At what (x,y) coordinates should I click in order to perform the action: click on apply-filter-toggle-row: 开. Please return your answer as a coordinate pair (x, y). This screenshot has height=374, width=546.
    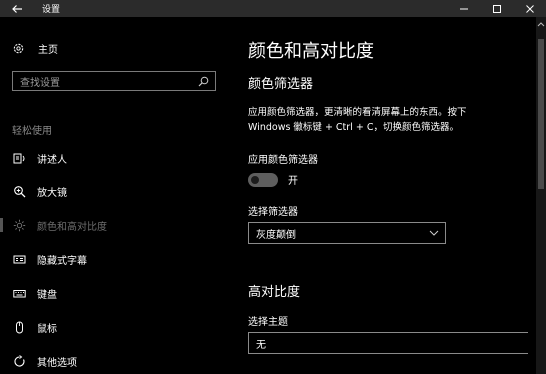
    Looking at the image, I should click on (273, 179).